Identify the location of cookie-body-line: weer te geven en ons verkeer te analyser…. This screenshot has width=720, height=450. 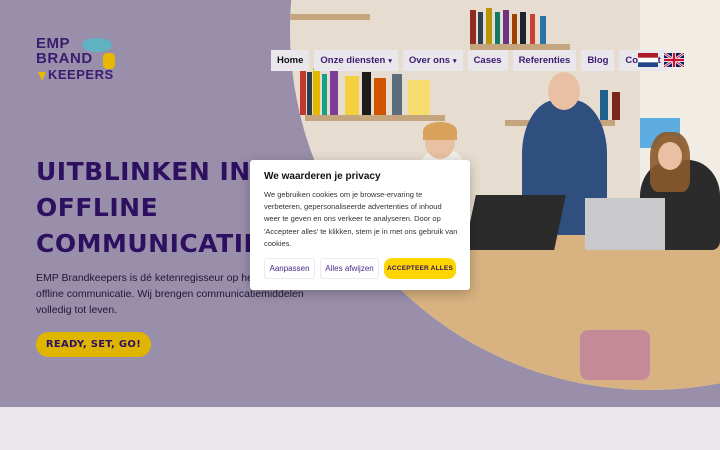
(352, 219).